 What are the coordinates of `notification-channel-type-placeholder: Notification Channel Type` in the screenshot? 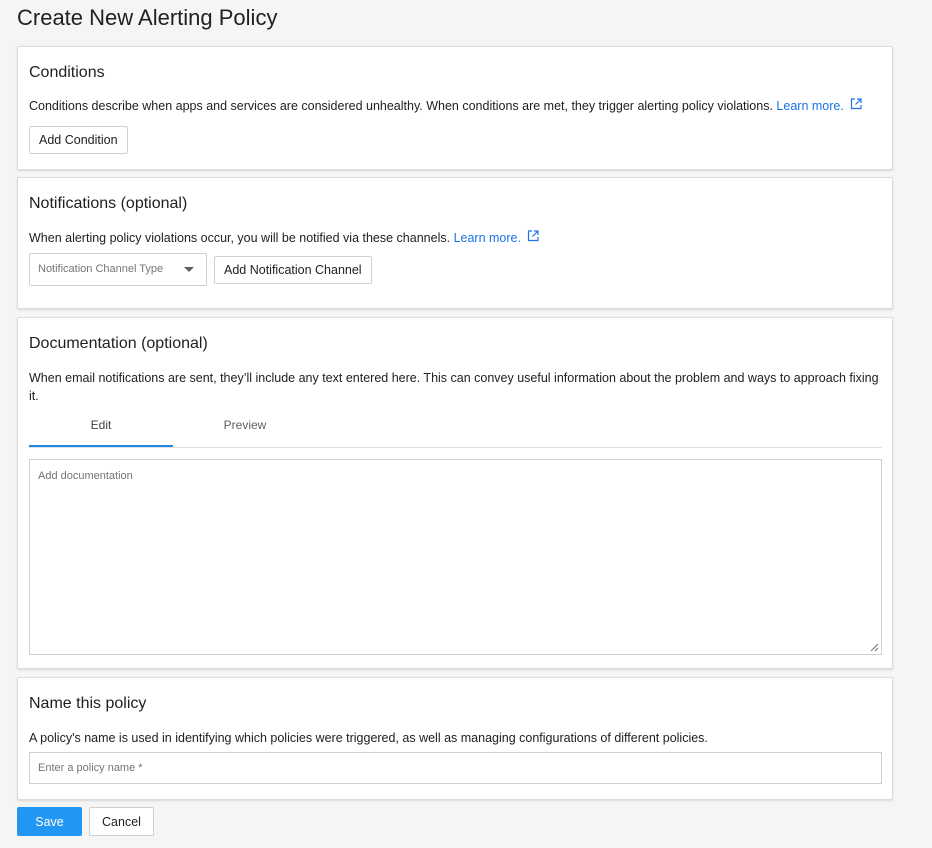 It's located at (101, 269).